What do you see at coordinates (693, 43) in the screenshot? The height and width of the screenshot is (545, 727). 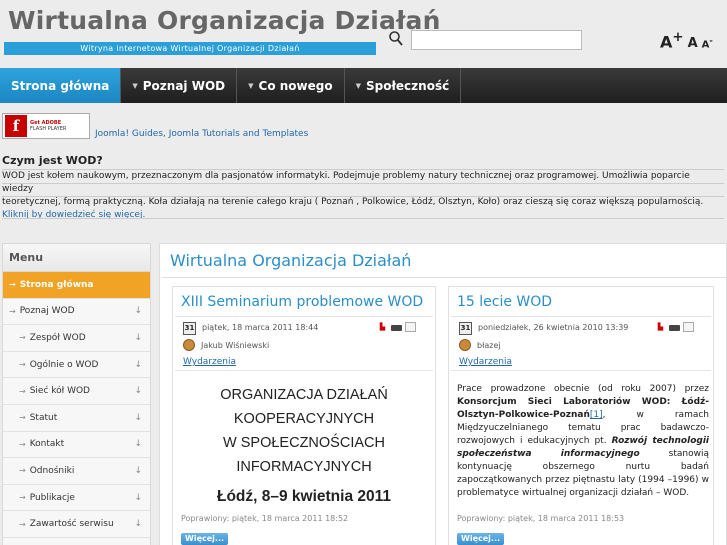 I see `font-reset-button: A` at bounding box center [693, 43].